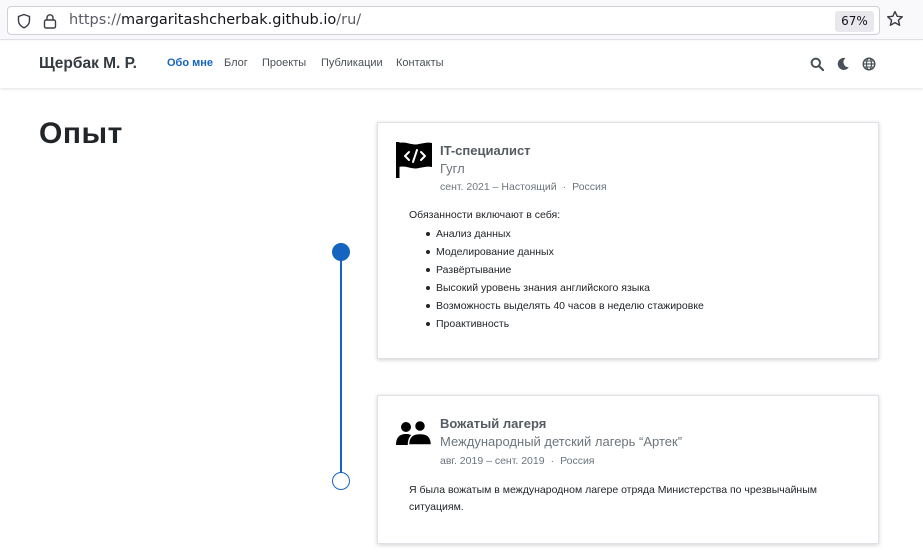 This screenshot has height=555, width=923. What do you see at coordinates (284, 63) in the screenshot?
I see `nav-link-projects: Проекты` at bounding box center [284, 63].